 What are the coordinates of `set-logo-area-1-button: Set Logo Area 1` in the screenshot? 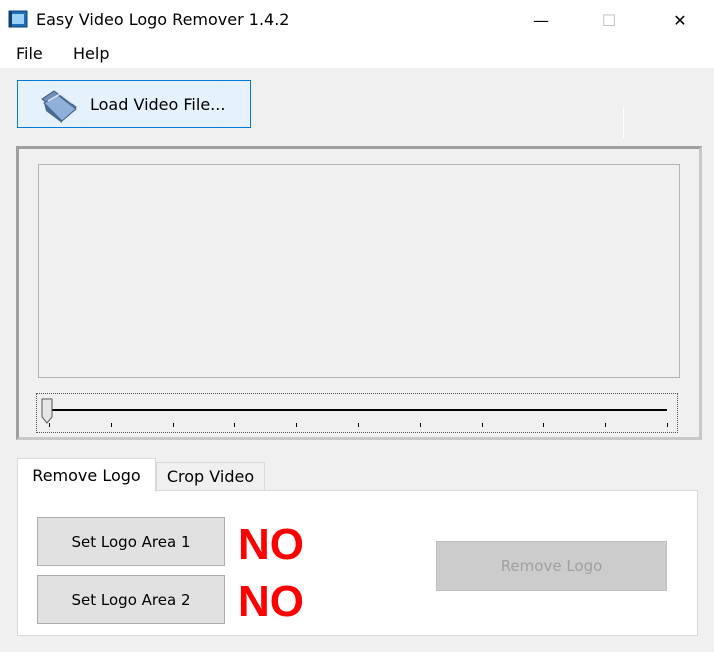 It's located at (131, 541).